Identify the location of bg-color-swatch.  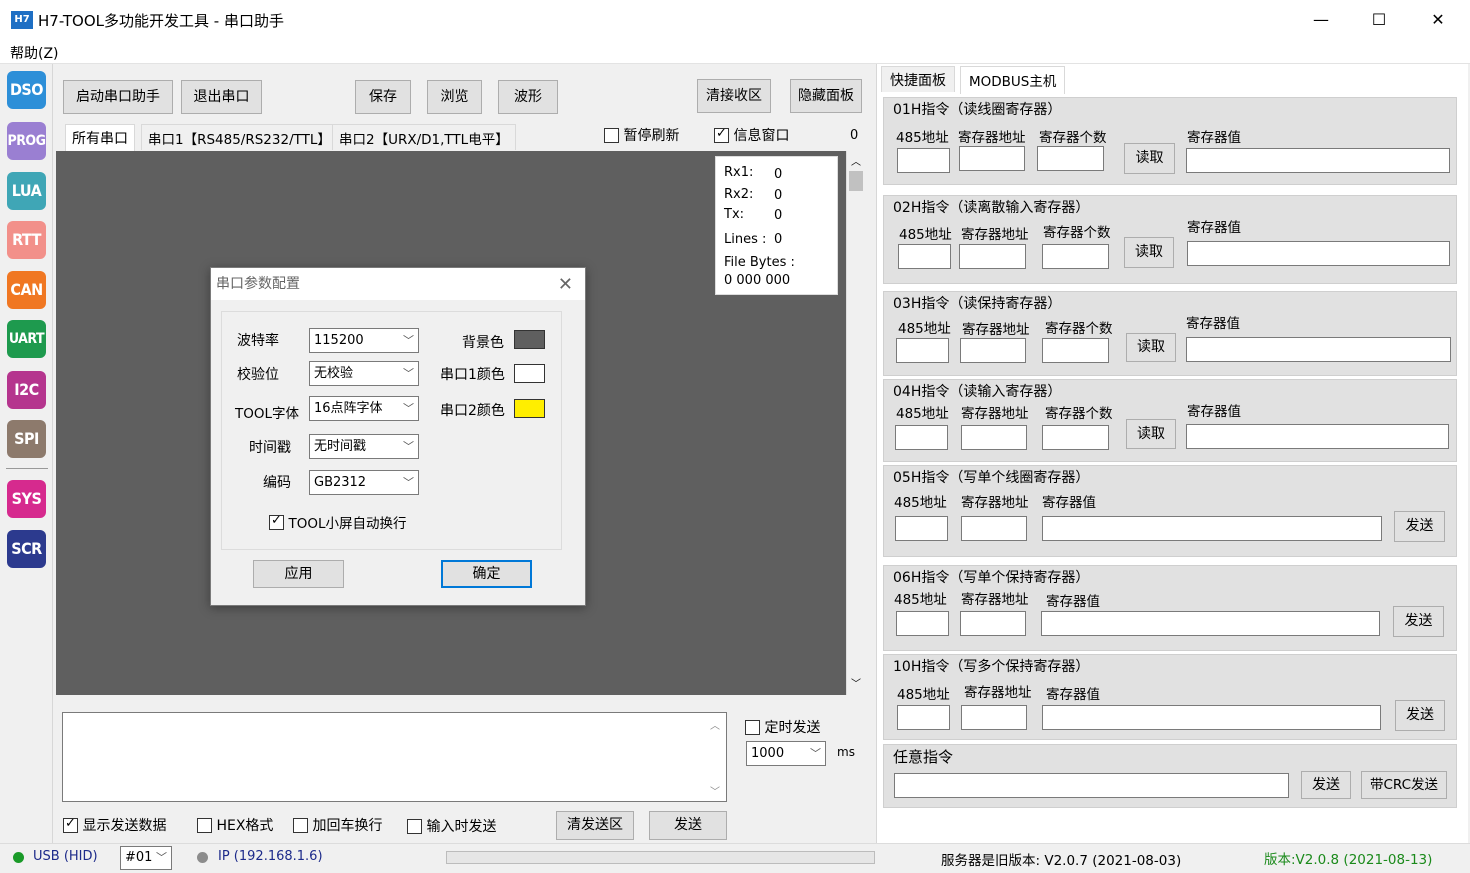
(529, 339).